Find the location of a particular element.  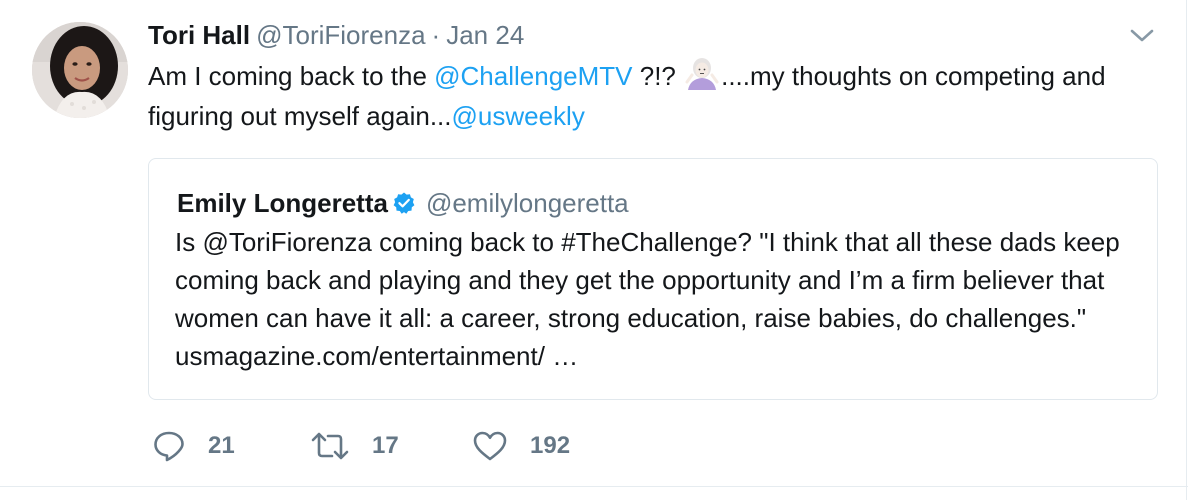

mention-link: @usweekly is located at coordinates (518, 116).